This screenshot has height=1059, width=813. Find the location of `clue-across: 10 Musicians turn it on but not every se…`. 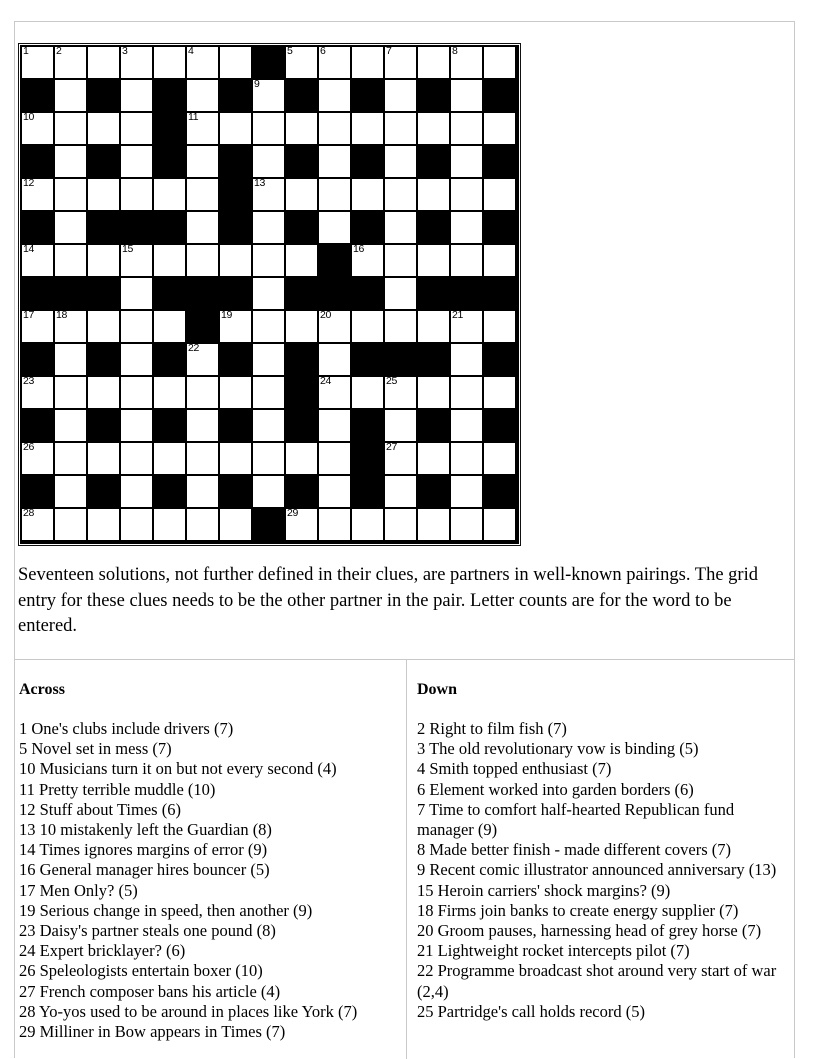

clue-across: 10 Musicians turn it on but not every se… is located at coordinates (208, 769).